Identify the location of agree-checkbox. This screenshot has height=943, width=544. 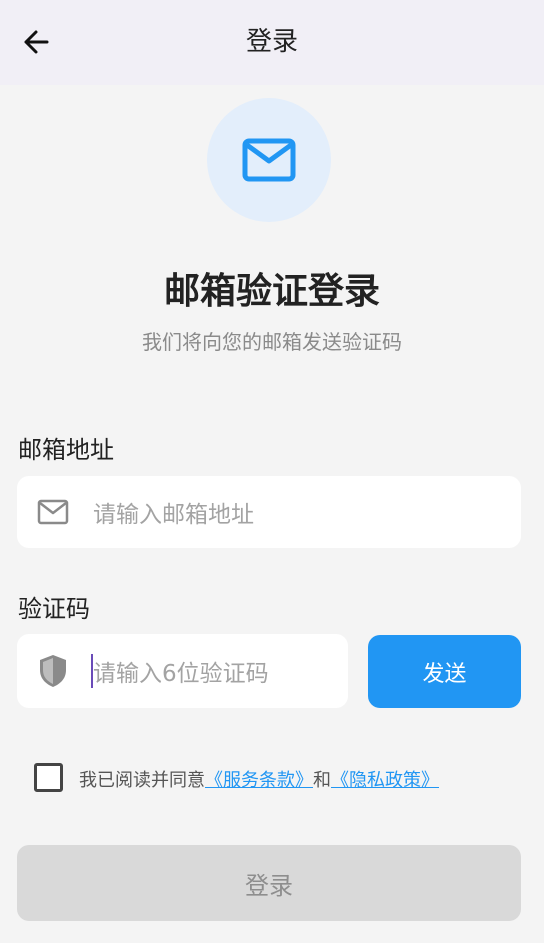
(48, 777).